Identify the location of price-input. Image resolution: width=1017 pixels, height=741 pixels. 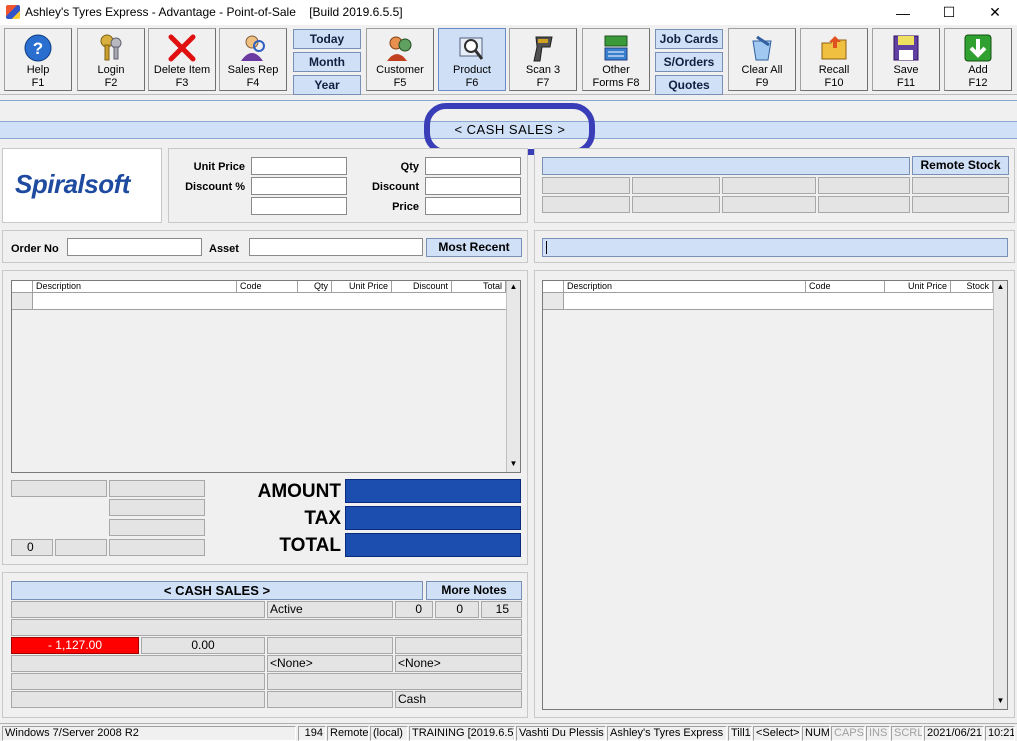
(473, 206).